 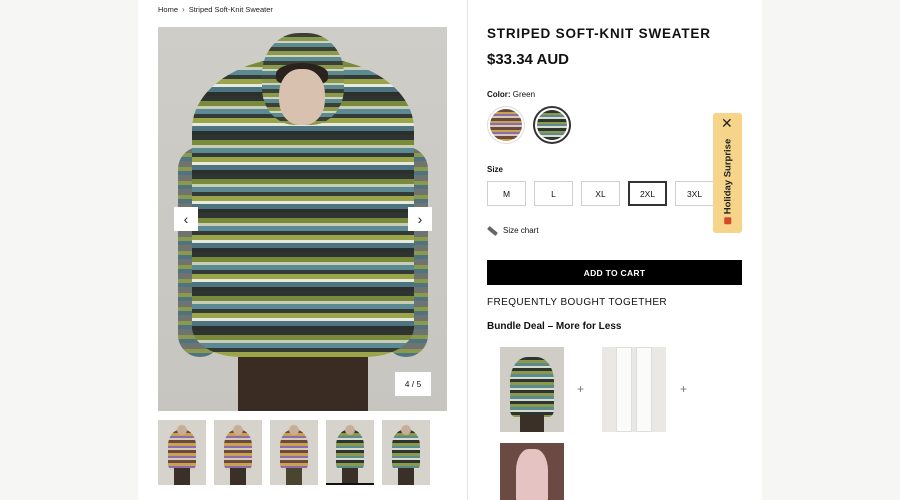 I want to click on bundle-deal-title: Bundle Deal – More for Less, so click(x=554, y=326).